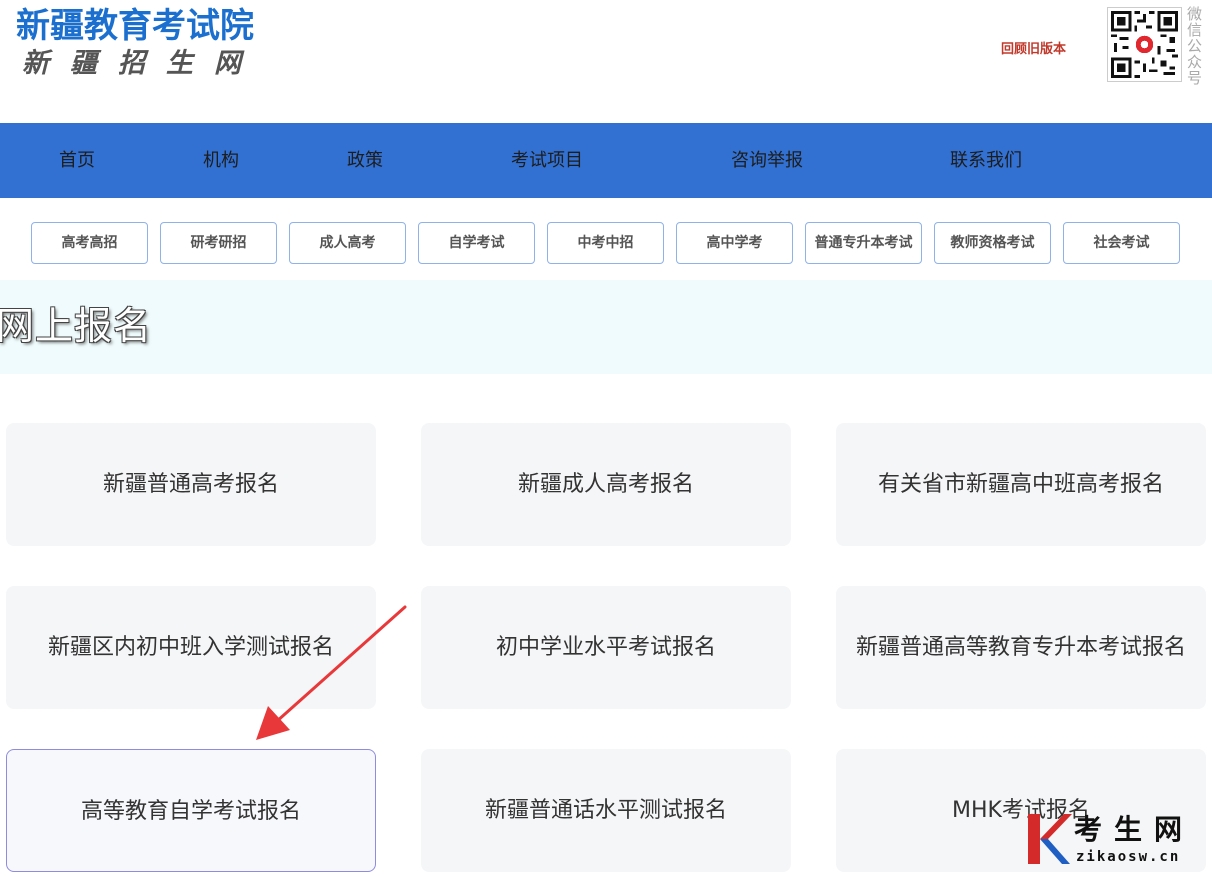 This screenshot has height=876, width=1212. I want to click on category-graduate: 研考研招, so click(218, 243).